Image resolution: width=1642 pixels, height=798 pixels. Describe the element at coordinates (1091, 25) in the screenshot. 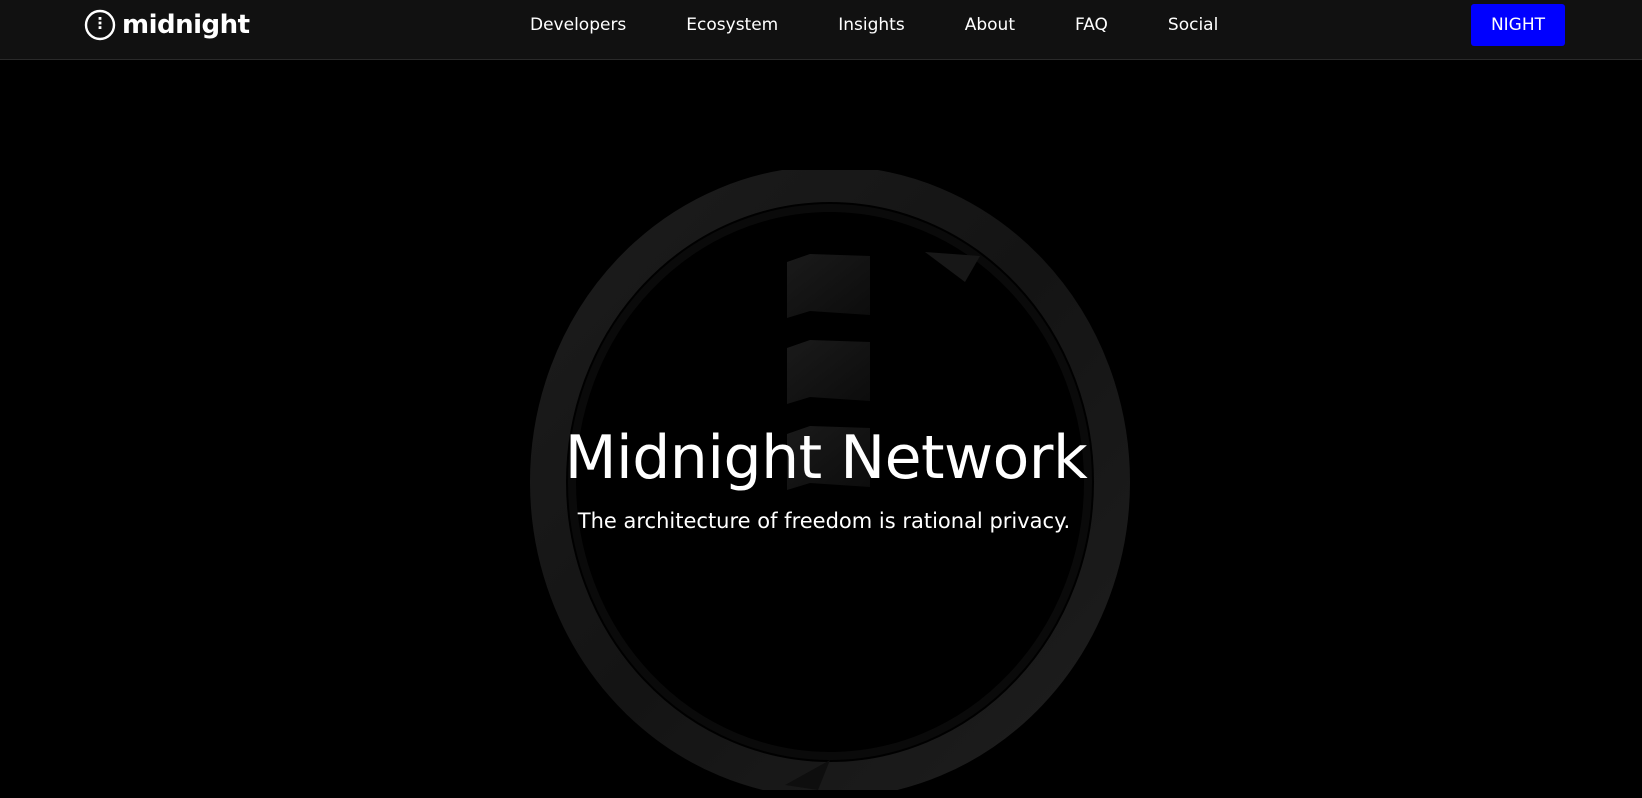

I see `nav-link-faq: FAQ` at that location.